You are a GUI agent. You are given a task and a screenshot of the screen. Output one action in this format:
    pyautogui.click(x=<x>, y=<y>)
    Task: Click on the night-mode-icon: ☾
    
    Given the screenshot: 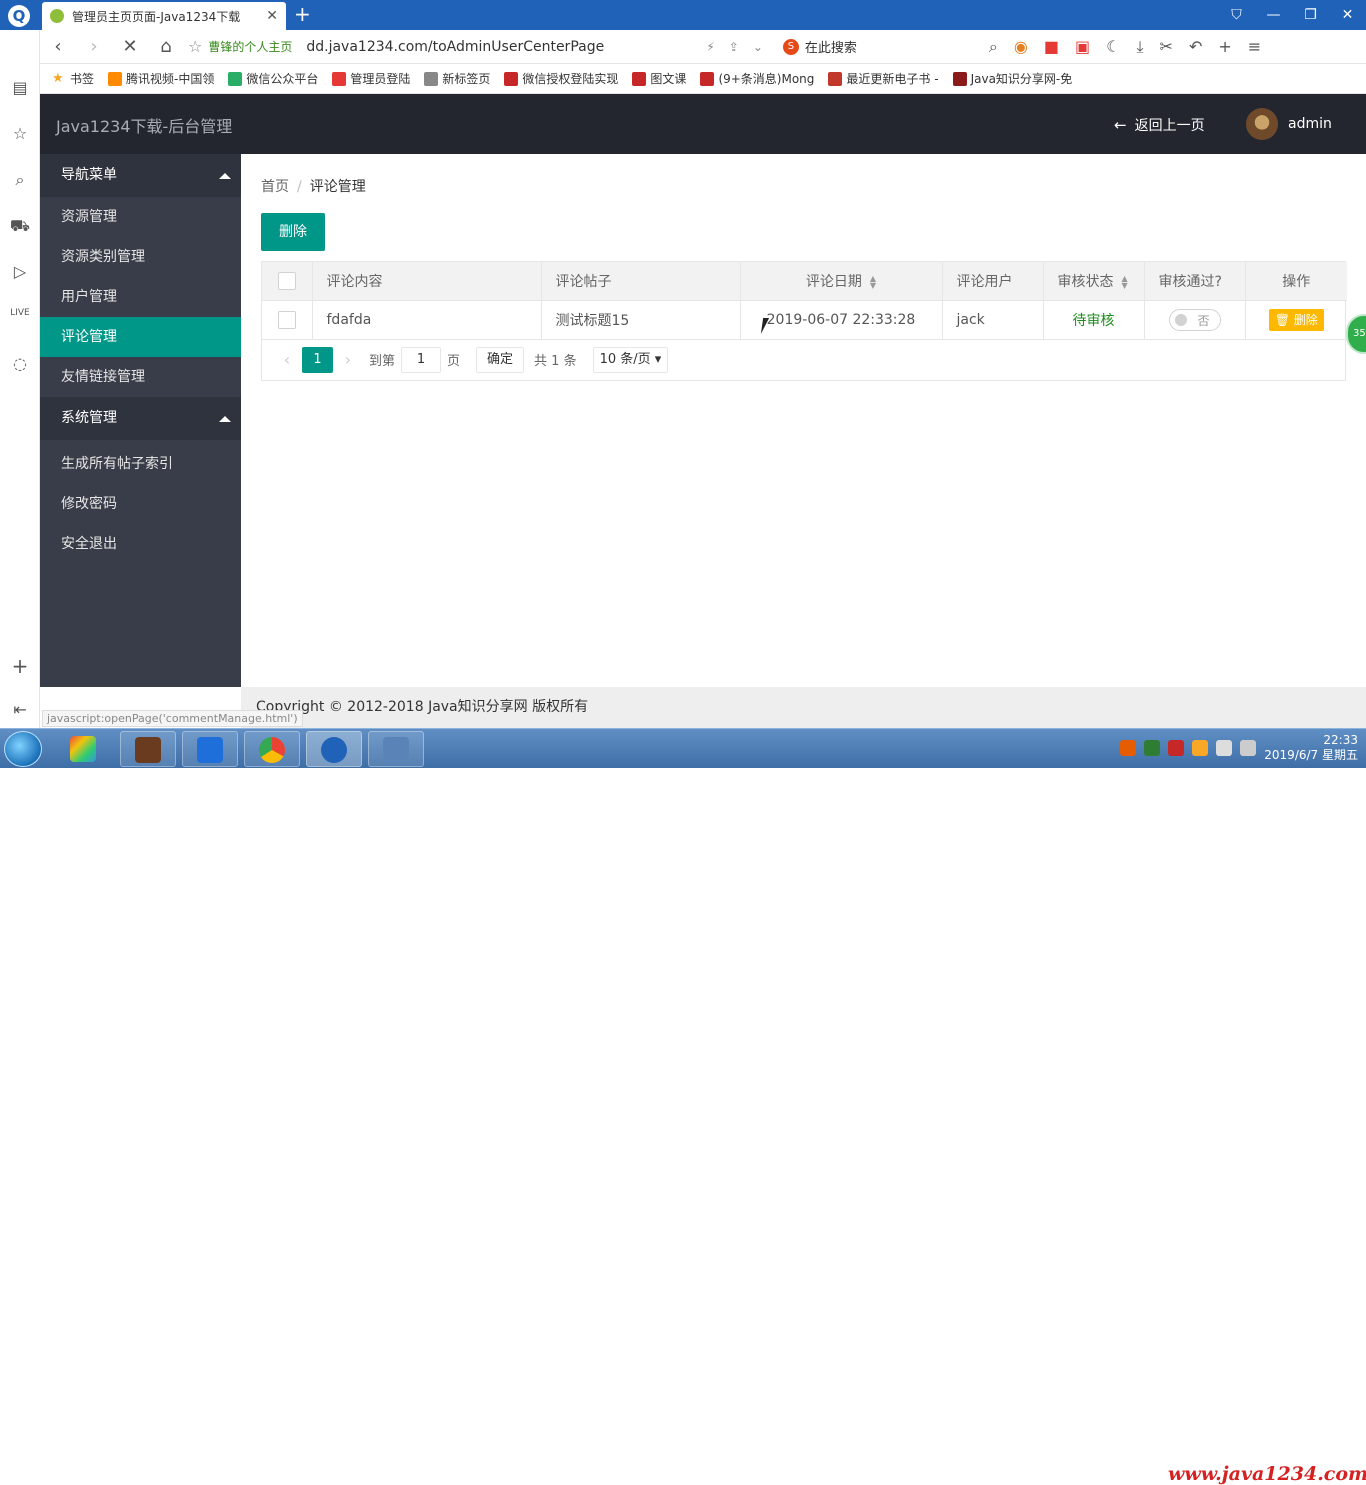 What is the action you would take?
    pyautogui.click(x=1113, y=46)
    